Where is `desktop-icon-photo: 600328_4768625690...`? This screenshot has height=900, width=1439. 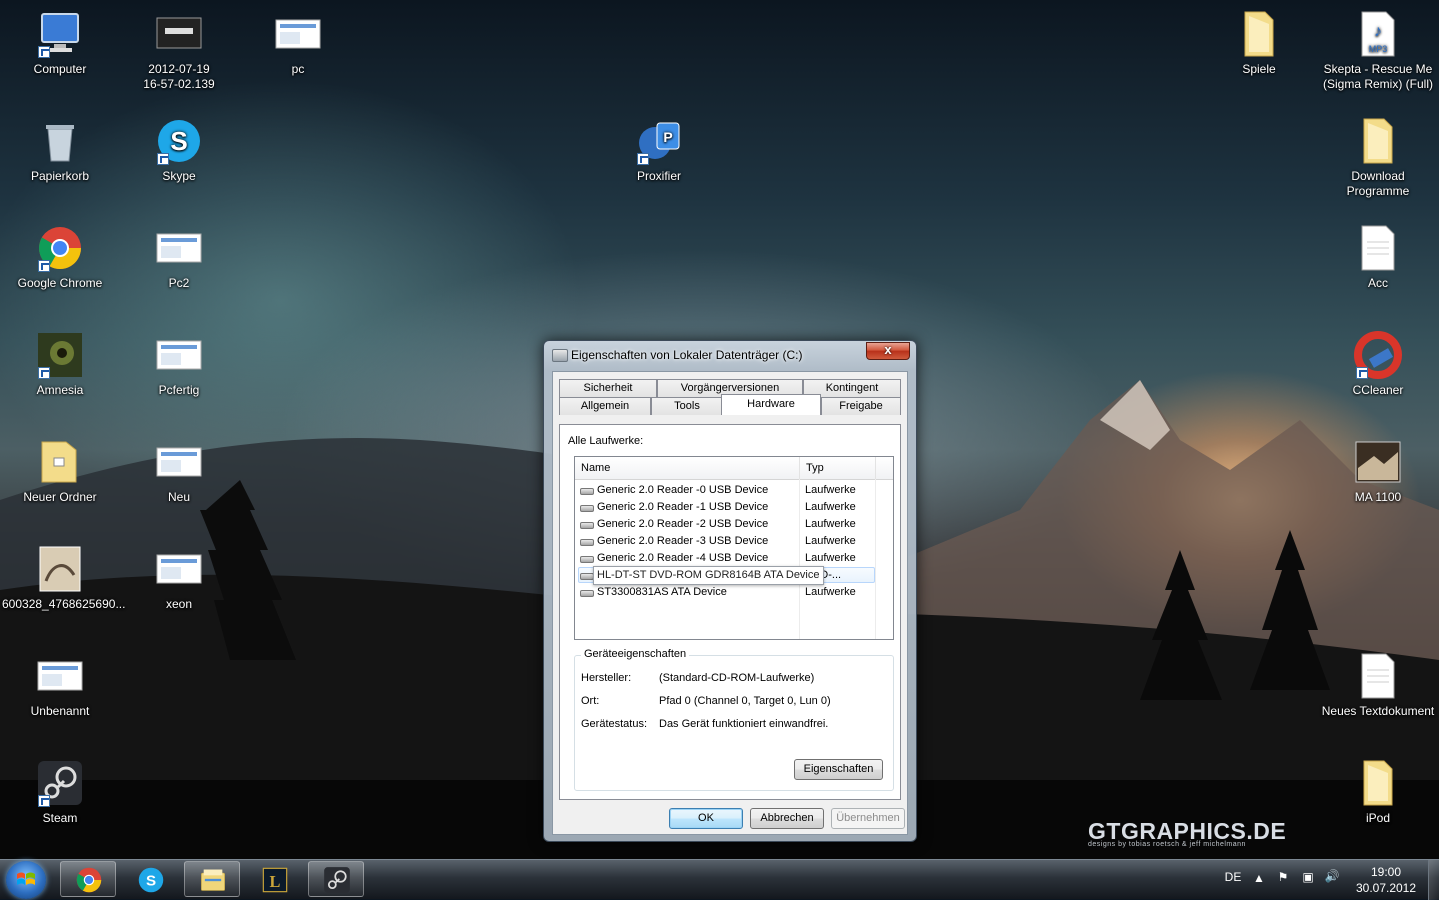
desktop-icon-photo: 600328_4768625690... is located at coordinates (63, 574).